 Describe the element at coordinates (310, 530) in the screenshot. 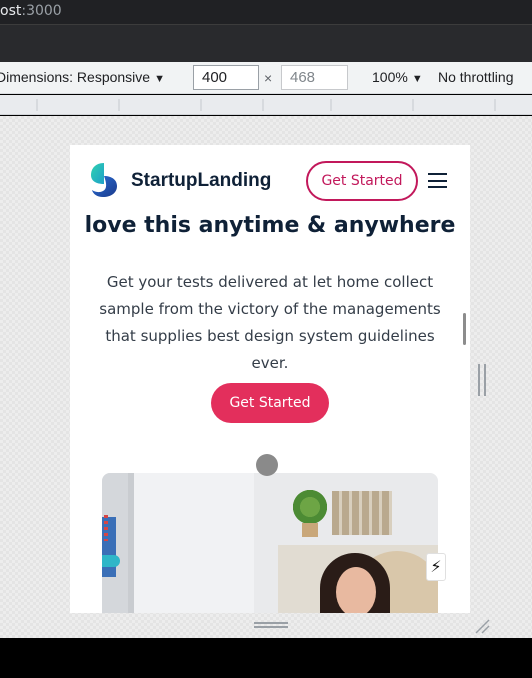

I see `photo-pot` at that location.